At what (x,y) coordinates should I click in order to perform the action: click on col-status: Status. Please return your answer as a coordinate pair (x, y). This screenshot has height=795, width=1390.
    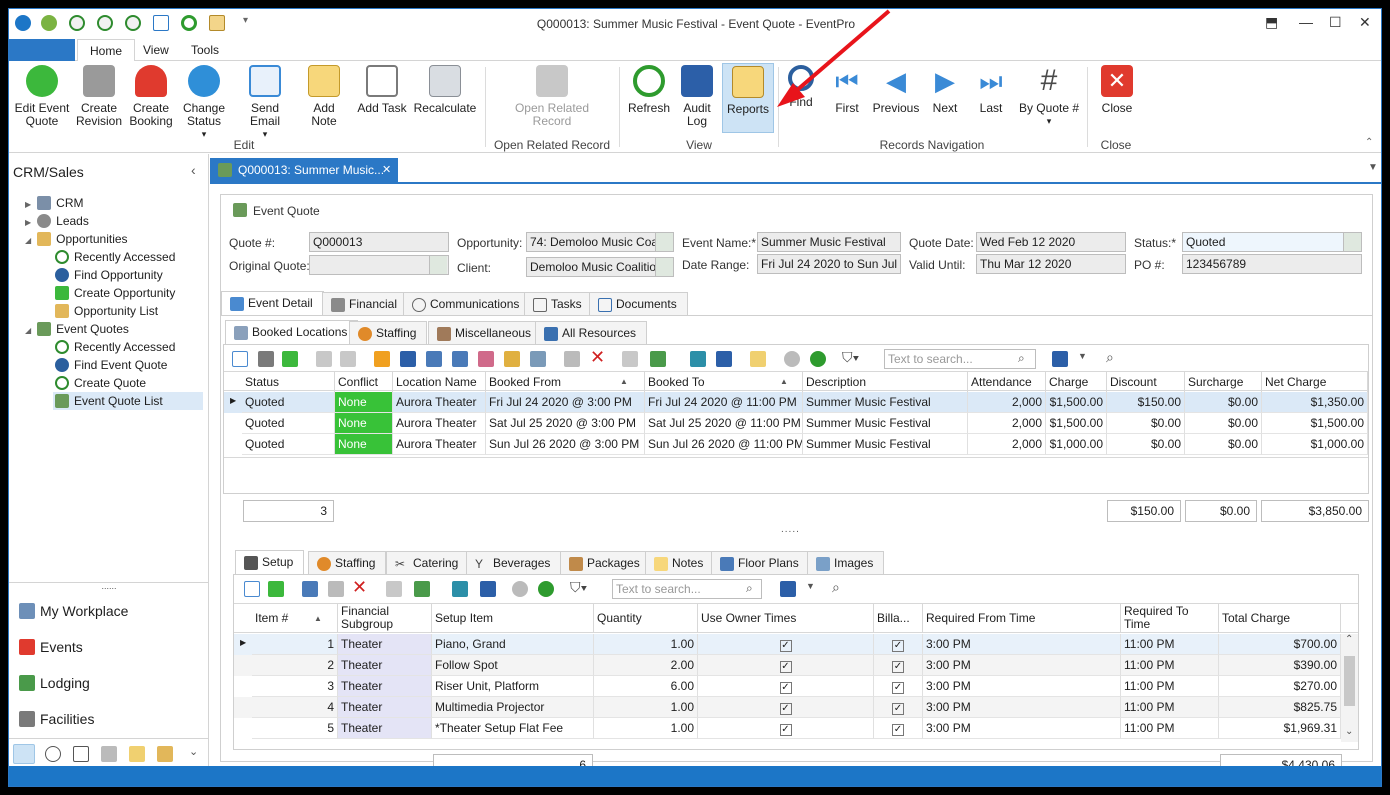
    Looking at the image, I should click on (288, 382).